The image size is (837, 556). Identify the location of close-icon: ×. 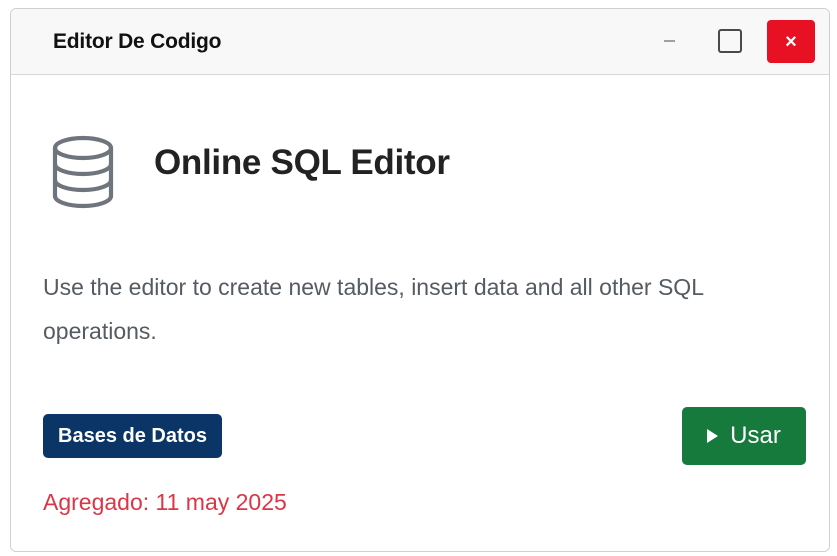
(791, 41).